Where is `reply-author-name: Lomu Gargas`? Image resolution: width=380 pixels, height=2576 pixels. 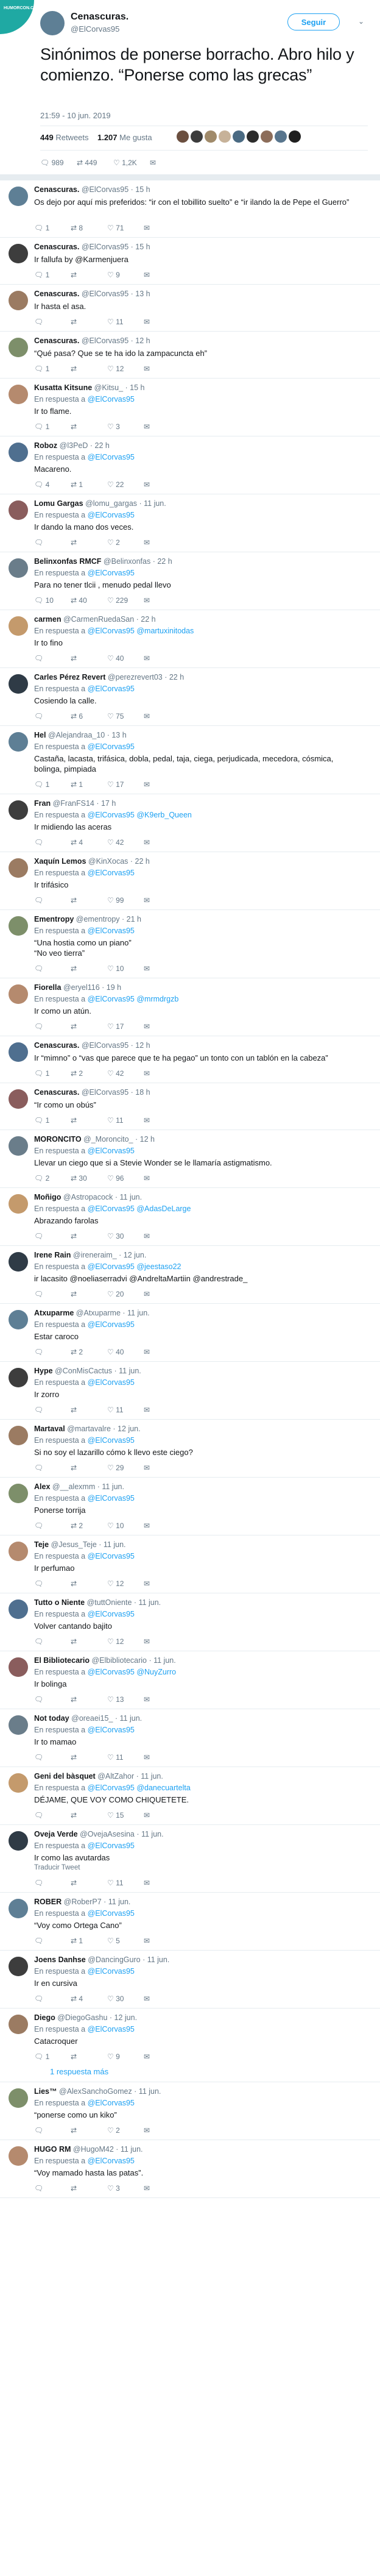
reply-author-name: Lomu Gargas is located at coordinates (58, 503).